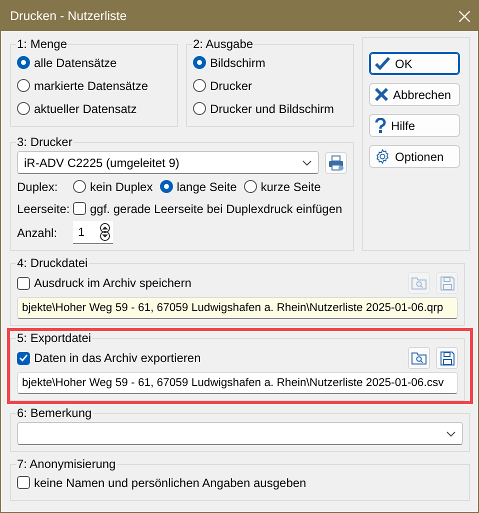 The width and height of the screenshot is (479, 513). Describe the element at coordinates (45, 142) in the screenshot. I see `group-title: 3: Drucker` at that location.